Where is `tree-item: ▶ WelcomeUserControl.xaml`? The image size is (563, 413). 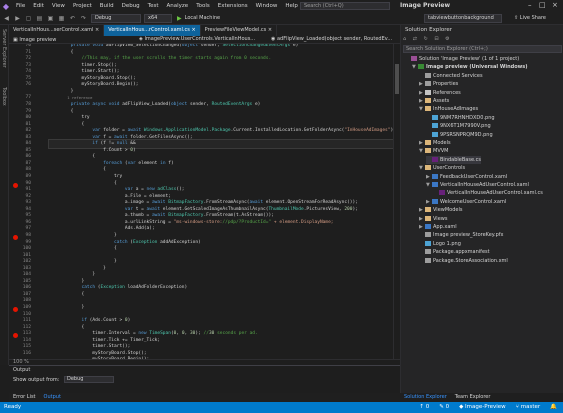
tree-item: ▶ WelcomeUserControl.xaml is located at coordinates (466, 202).